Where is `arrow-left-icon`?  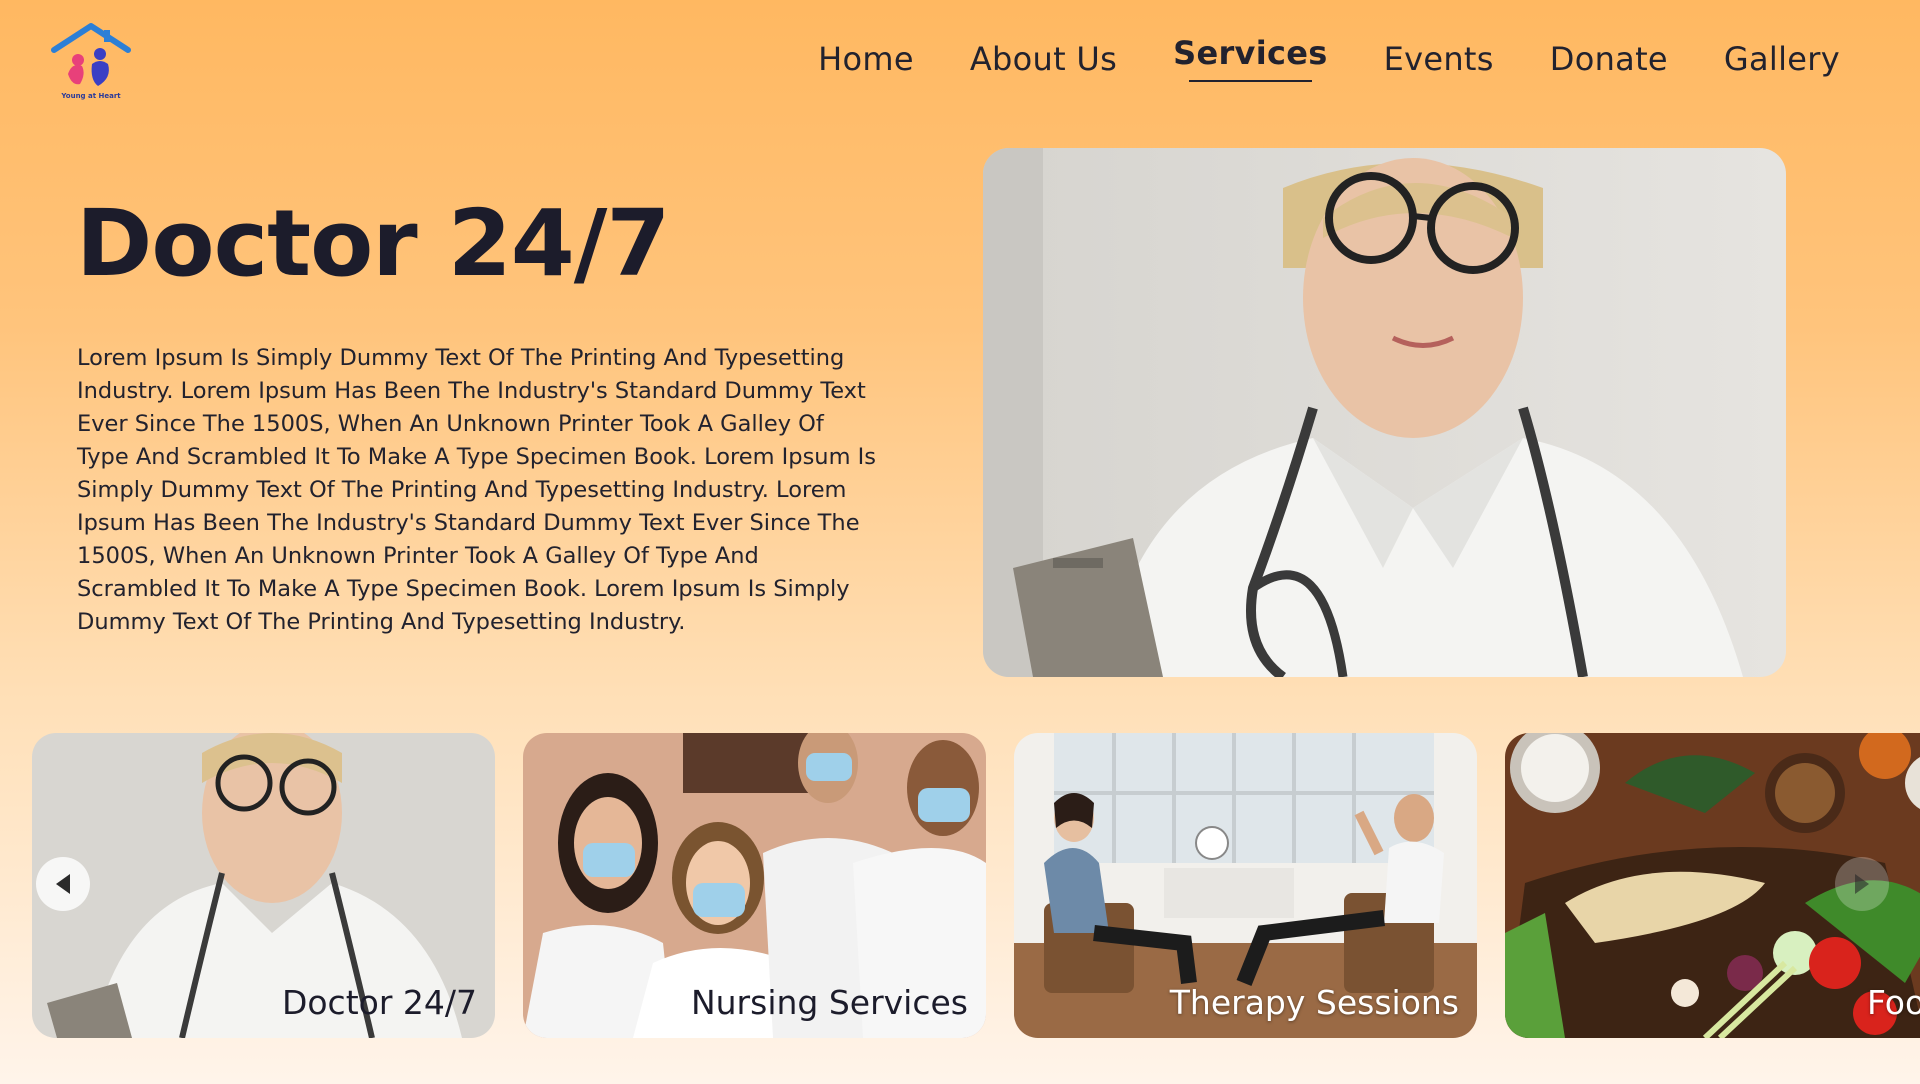
arrow-left-icon is located at coordinates (63, 884).